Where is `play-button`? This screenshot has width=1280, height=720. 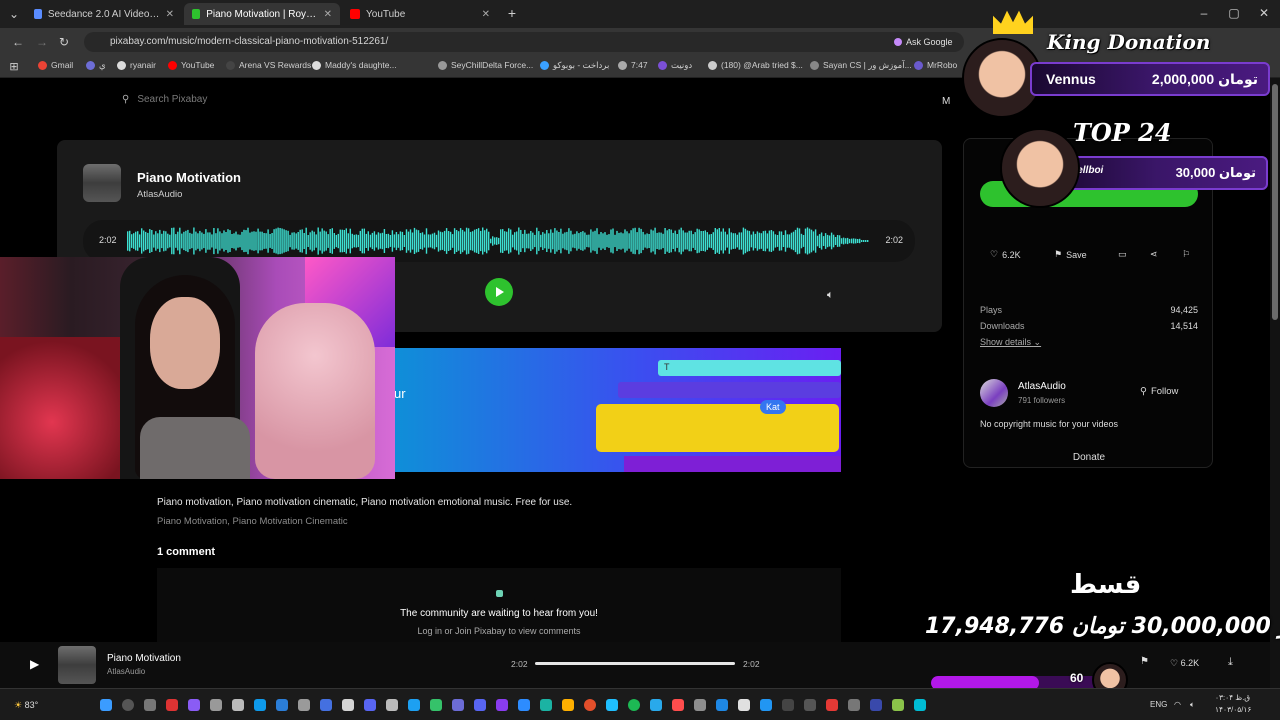
play-button is located at coordinates (499, 292).